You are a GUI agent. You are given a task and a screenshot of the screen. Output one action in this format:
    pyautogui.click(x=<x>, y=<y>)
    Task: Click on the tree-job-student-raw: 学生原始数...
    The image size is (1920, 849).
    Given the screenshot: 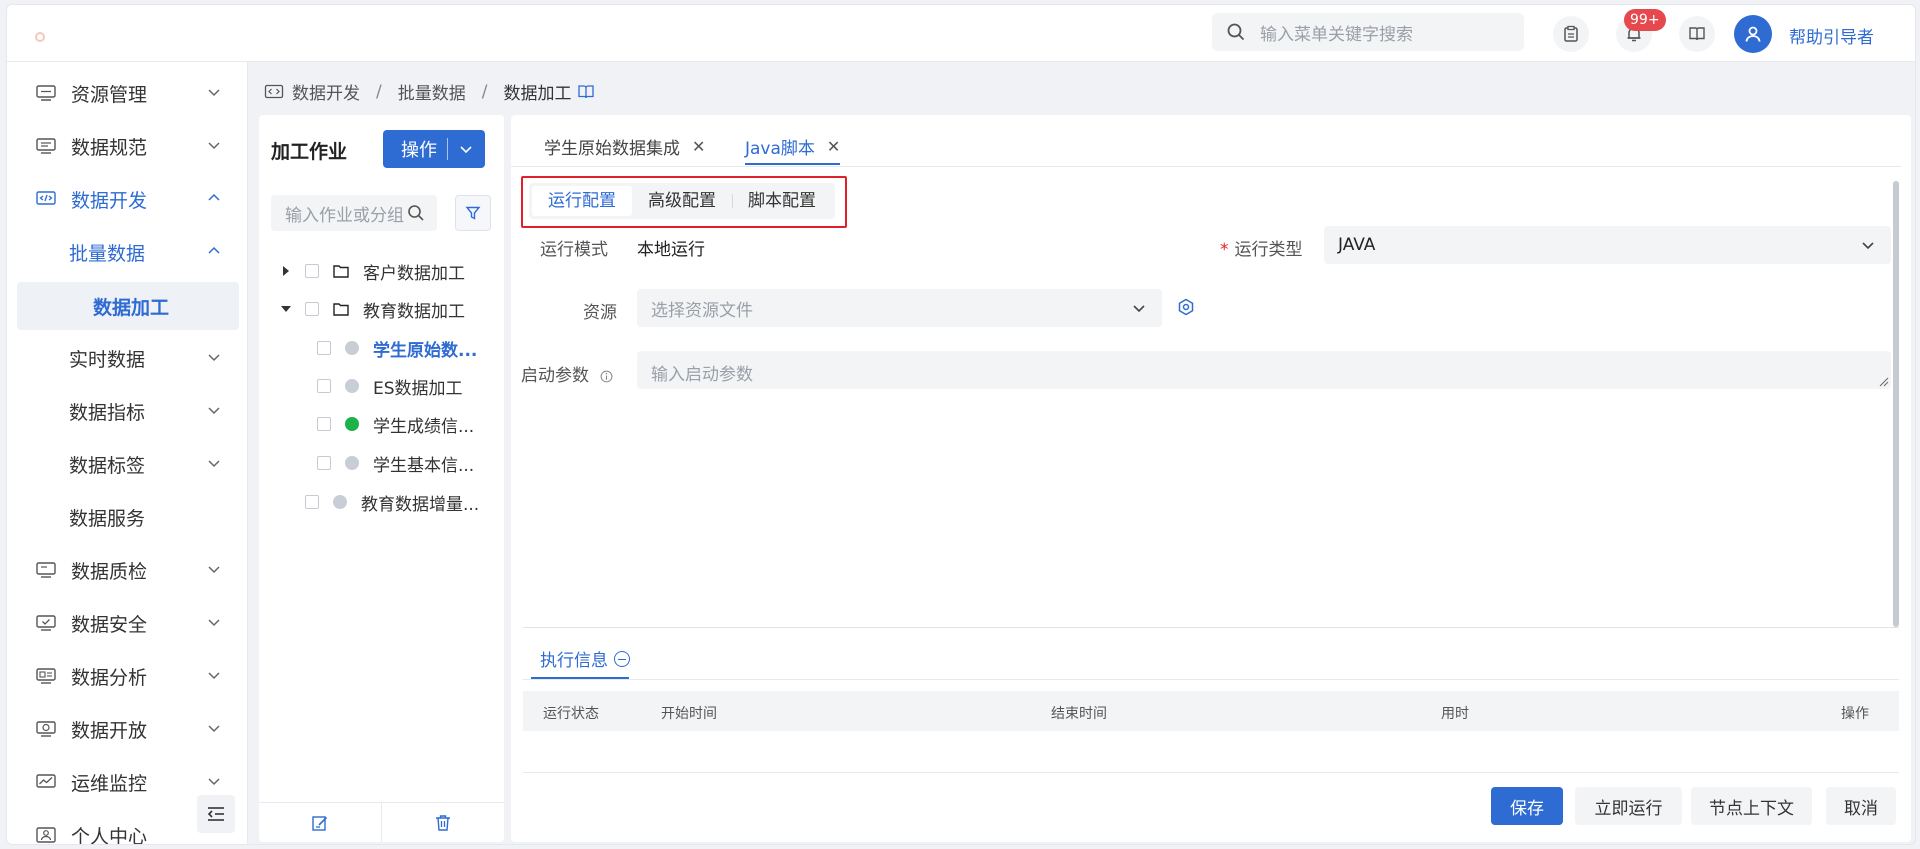 What is the action you would take?
    pyautogui.click(x=397, y=348)
    